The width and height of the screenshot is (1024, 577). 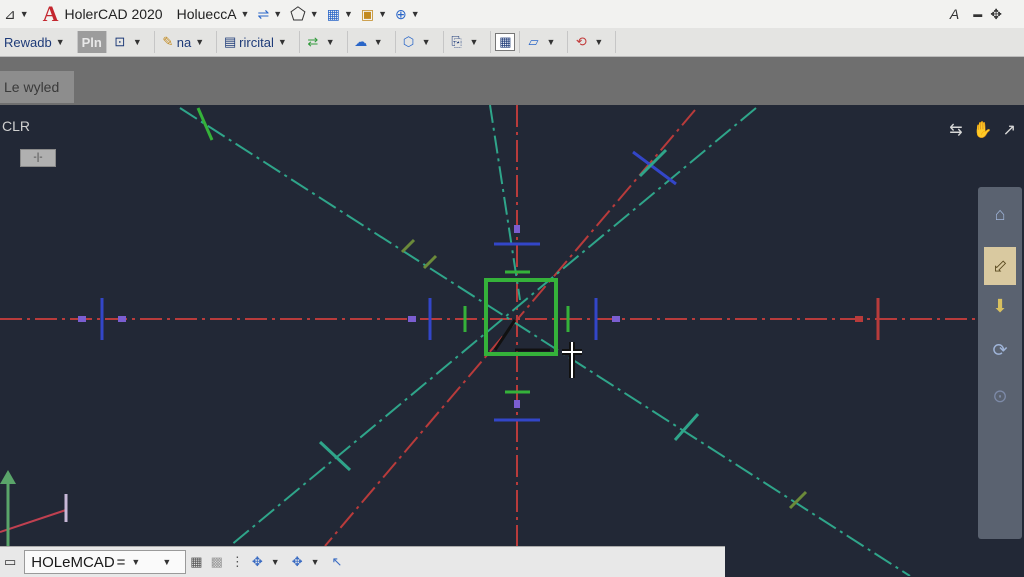 I want to click on viewport-label: CLR, so click(x=16, y=126).